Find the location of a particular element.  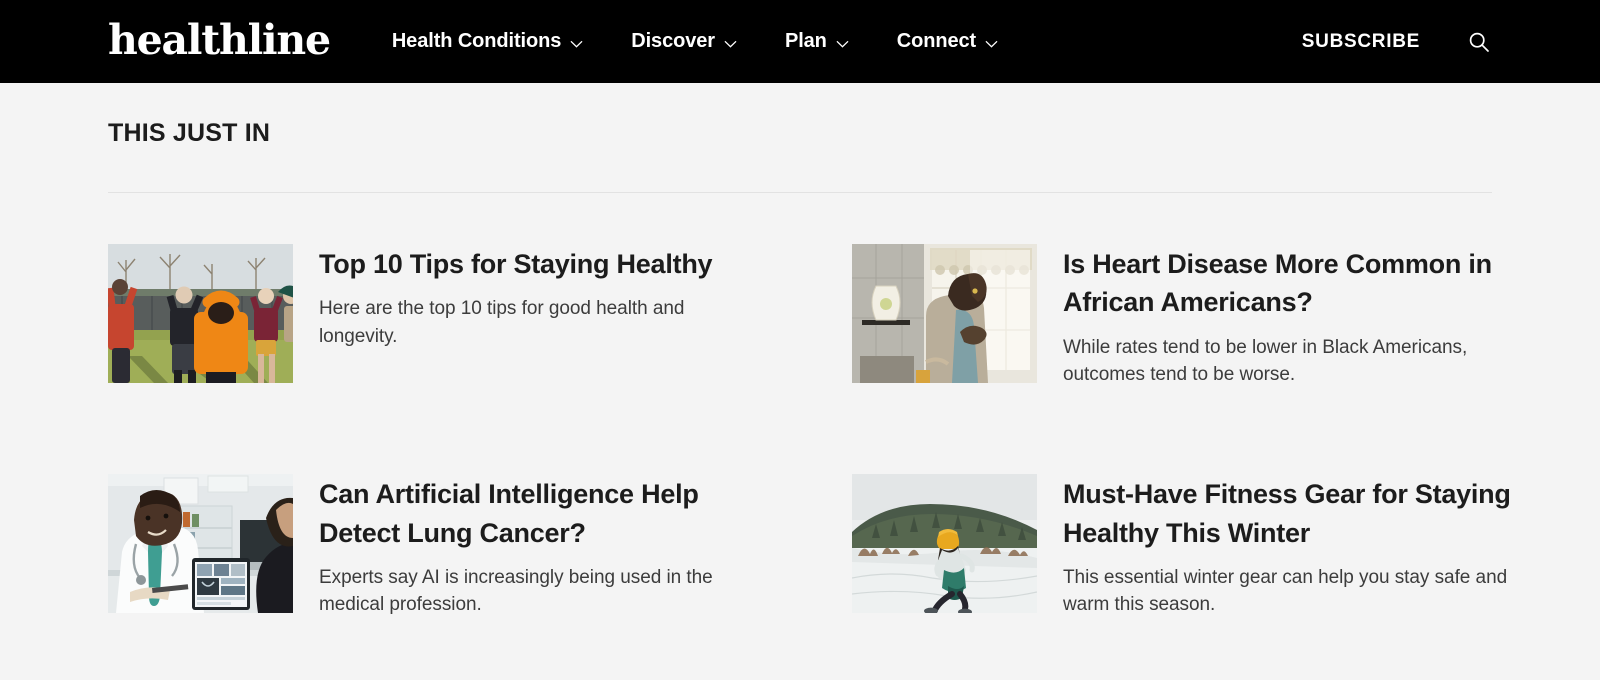

subscribe-button: SUBSCRIBE is located at coordinates (1361, 42).